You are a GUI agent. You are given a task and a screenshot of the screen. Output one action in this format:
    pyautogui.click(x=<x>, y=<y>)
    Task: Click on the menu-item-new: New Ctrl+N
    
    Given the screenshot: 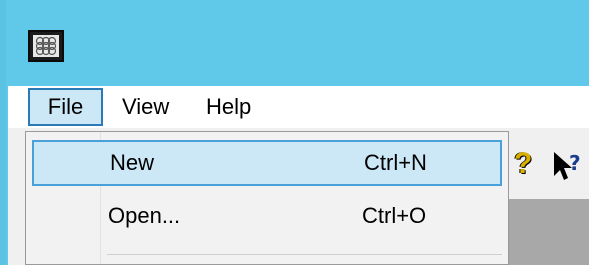 What is the action you would take?
    pyautogui.click(x=267, y=163)
    